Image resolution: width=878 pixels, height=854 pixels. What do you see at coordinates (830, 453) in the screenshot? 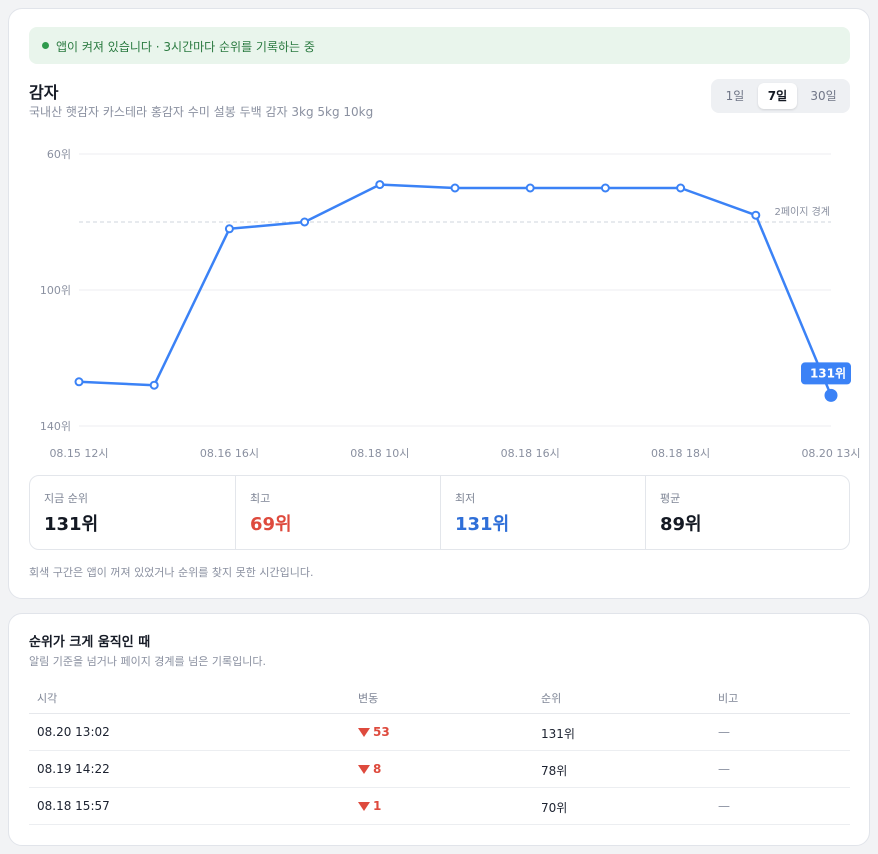
I see `x-tick-label: 08.20 13시` at bounding box center [830, 453].